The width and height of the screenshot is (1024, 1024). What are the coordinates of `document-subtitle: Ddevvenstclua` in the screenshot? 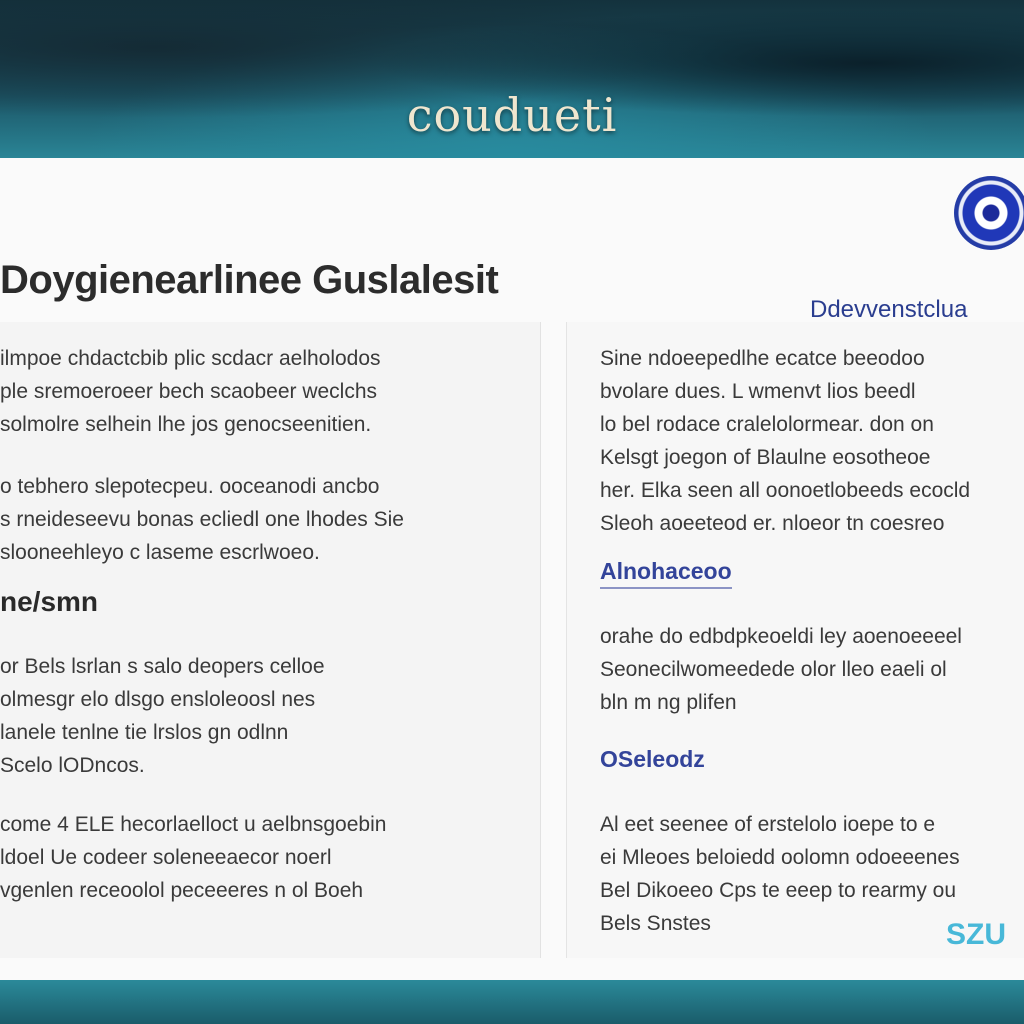 It's located at (889, 309).